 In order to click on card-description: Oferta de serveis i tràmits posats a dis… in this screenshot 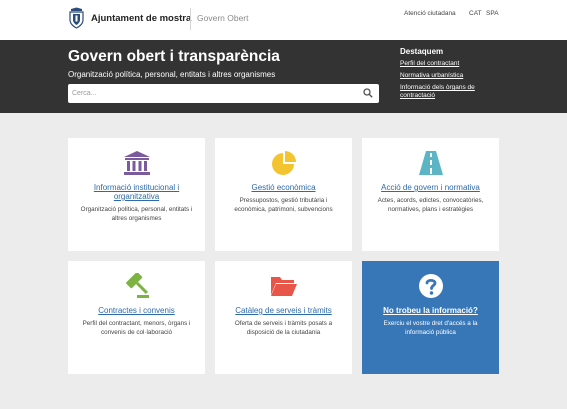, I will do `click(283, 328)`.